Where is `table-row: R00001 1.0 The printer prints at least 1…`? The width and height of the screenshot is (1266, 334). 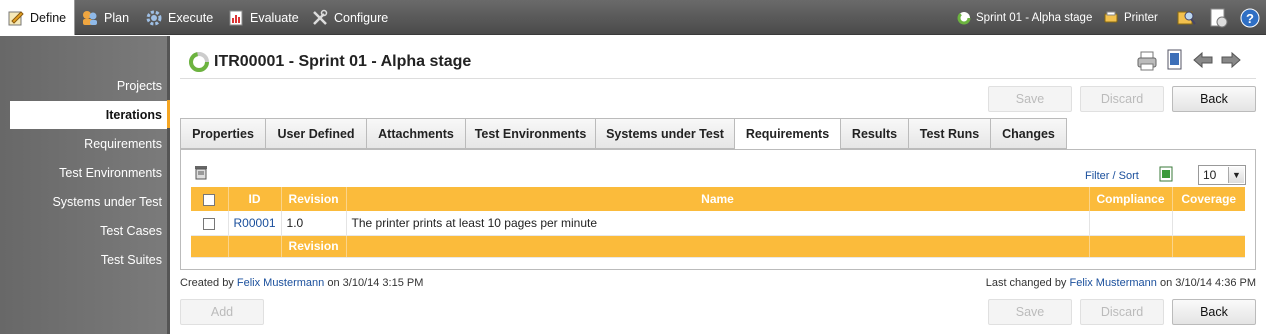
table-row: R00001 1.0 The printer prints at least 1… is located at coordinates (718, 223).